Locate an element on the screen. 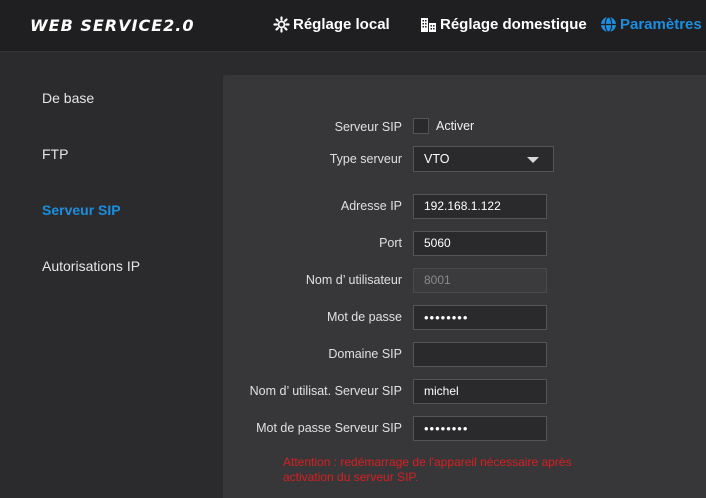 The width and height of the screenshot is (706, 498). nav-network-parameters: Paramètres r is located at coordinates (653, 24).